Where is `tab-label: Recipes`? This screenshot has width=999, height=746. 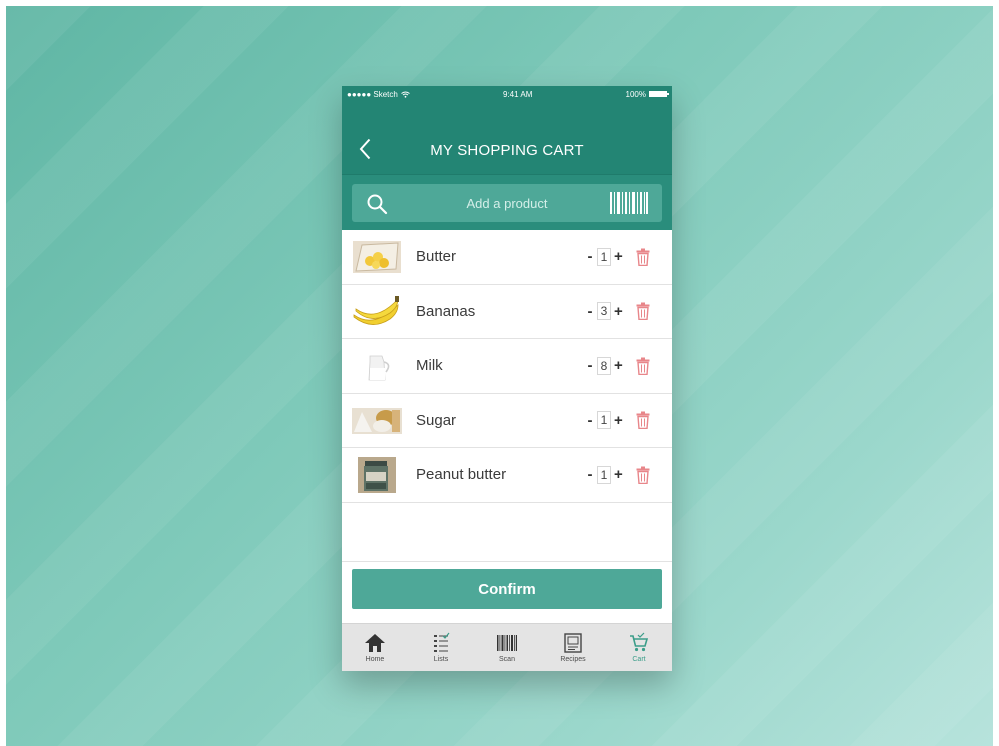 tab-label: Recipes is located at coordinates (573, 659).